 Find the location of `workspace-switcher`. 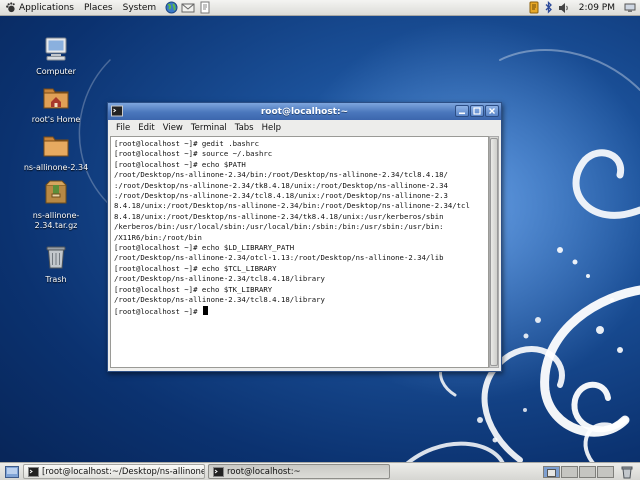

workspace-switcher is located at coordinates (578, 471).